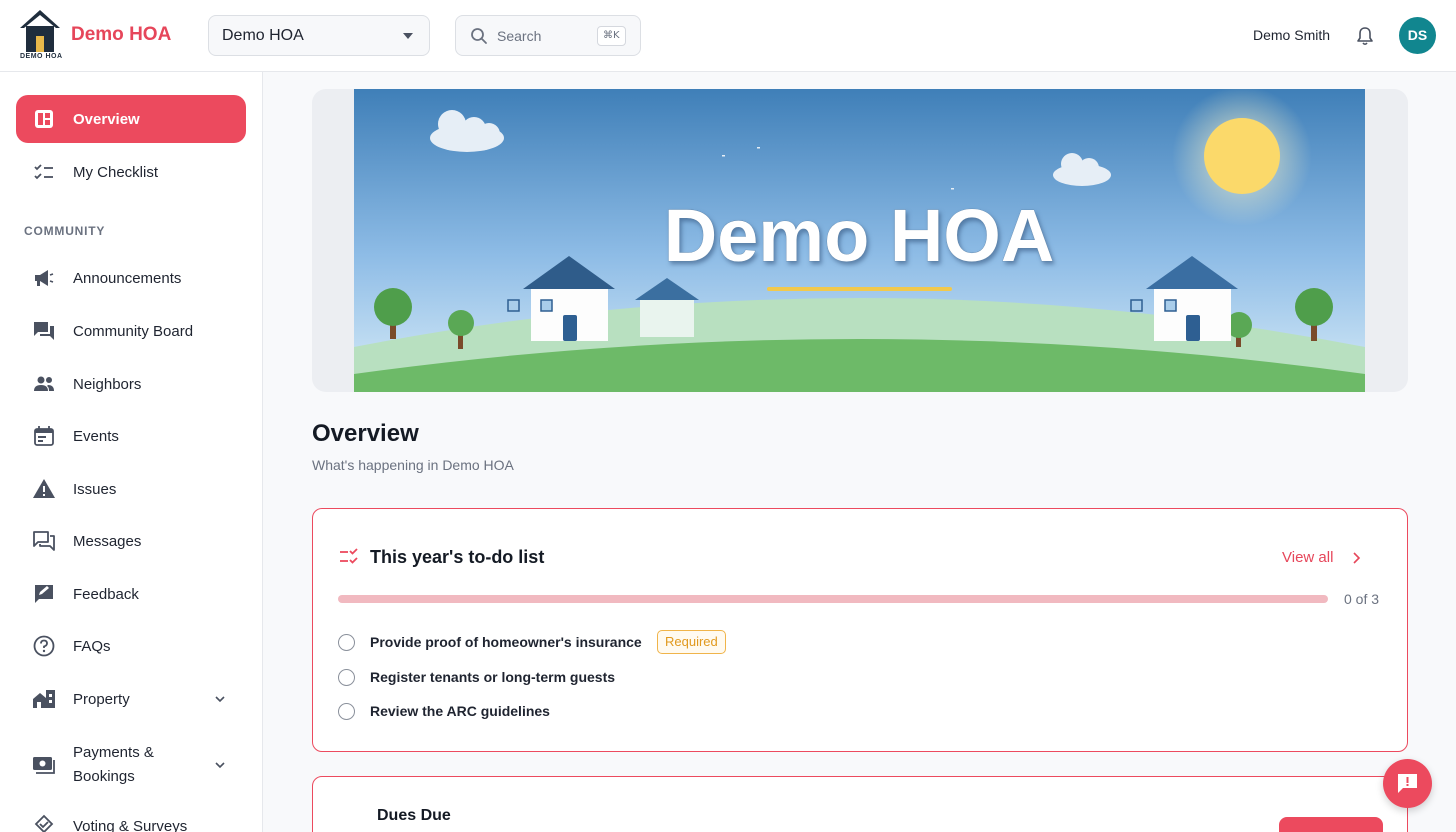 The height and width of the screenshot is (832, 1456). I want to click on user-name: Demo Smith, so click(1291, 35).